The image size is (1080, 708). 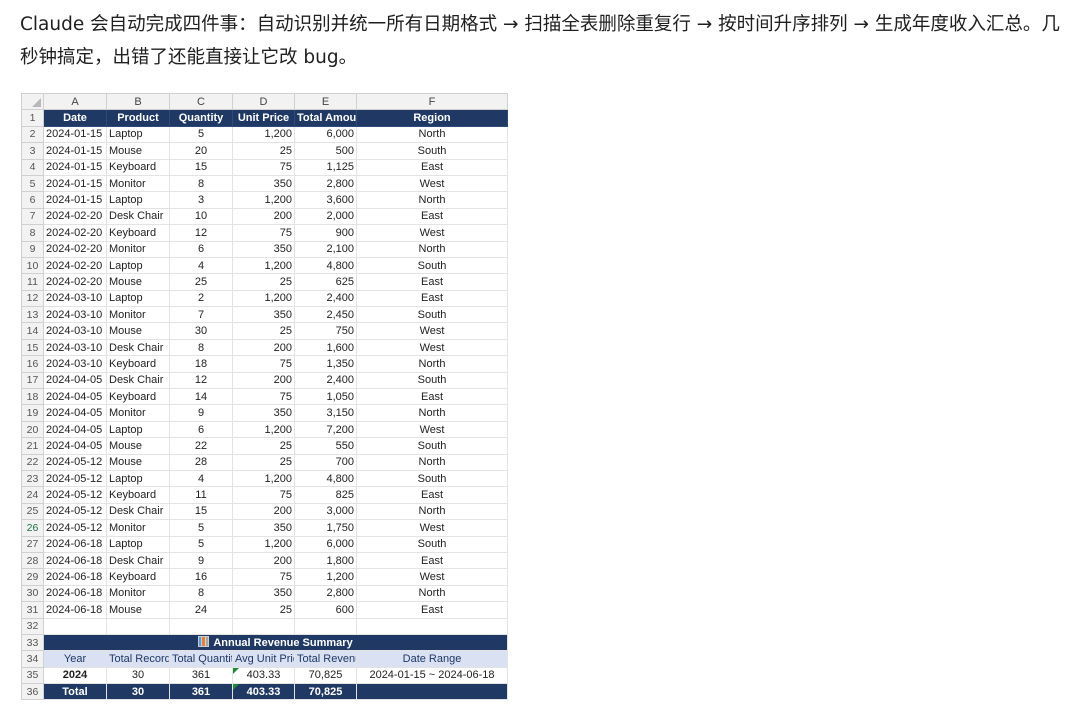 What do you see at coordinates (201, 265) in the screenshot?
I see `data-cell: 4` at bounding box center [201, 265].